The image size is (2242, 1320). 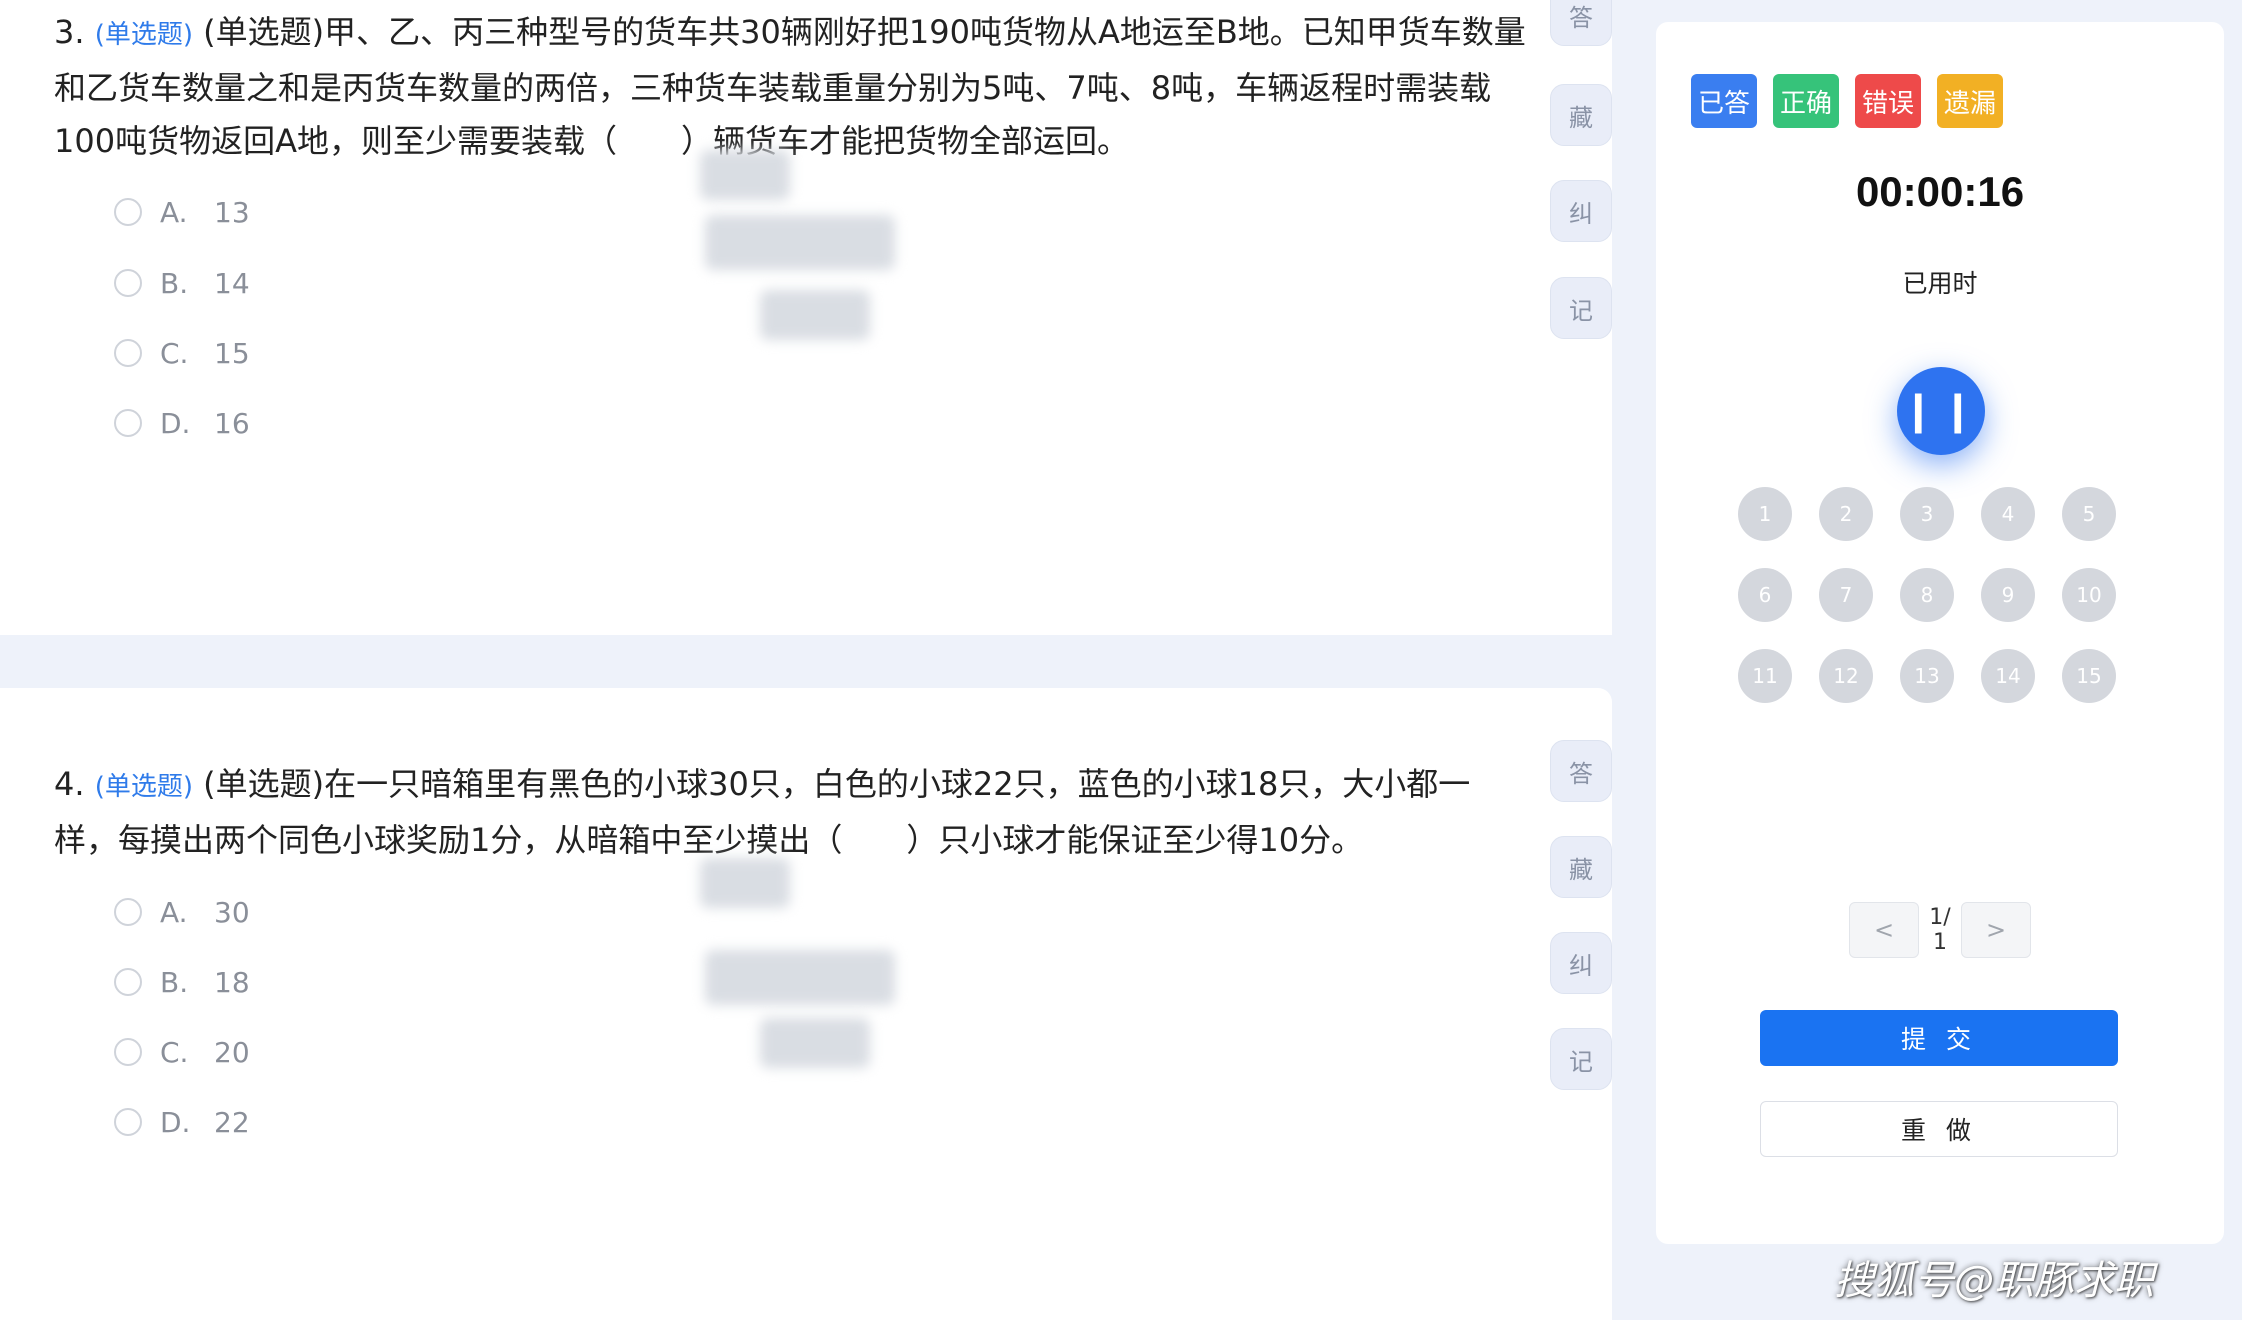 What do you see at coordinates (1884, 930) in the screenshot?
I see `prev-page-button: <` at bounding box center [1884, 930].